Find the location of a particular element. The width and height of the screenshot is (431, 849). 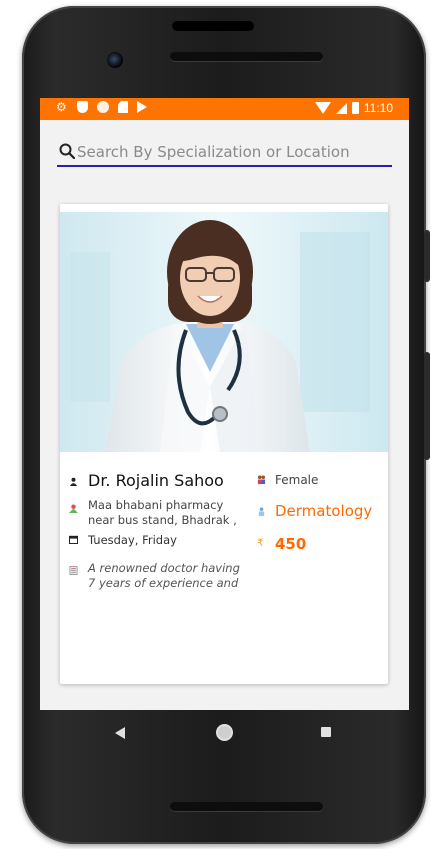

doctor-name: Dr. Rojalin Sahoo is located at coordinates (156, 480).